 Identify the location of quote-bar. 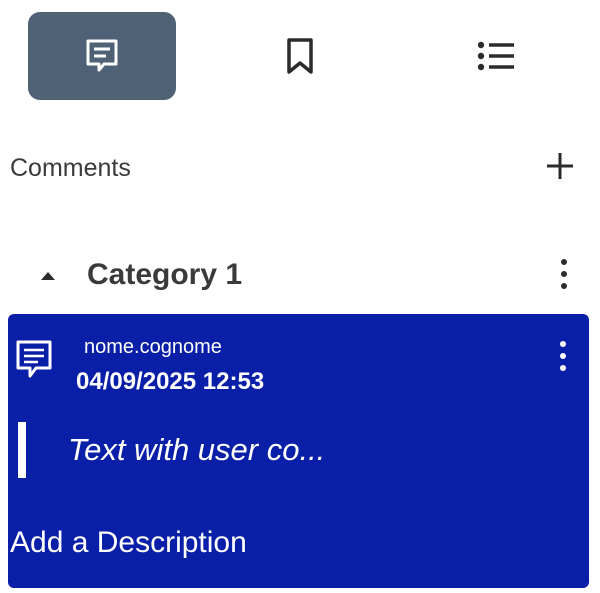
(22, 450).